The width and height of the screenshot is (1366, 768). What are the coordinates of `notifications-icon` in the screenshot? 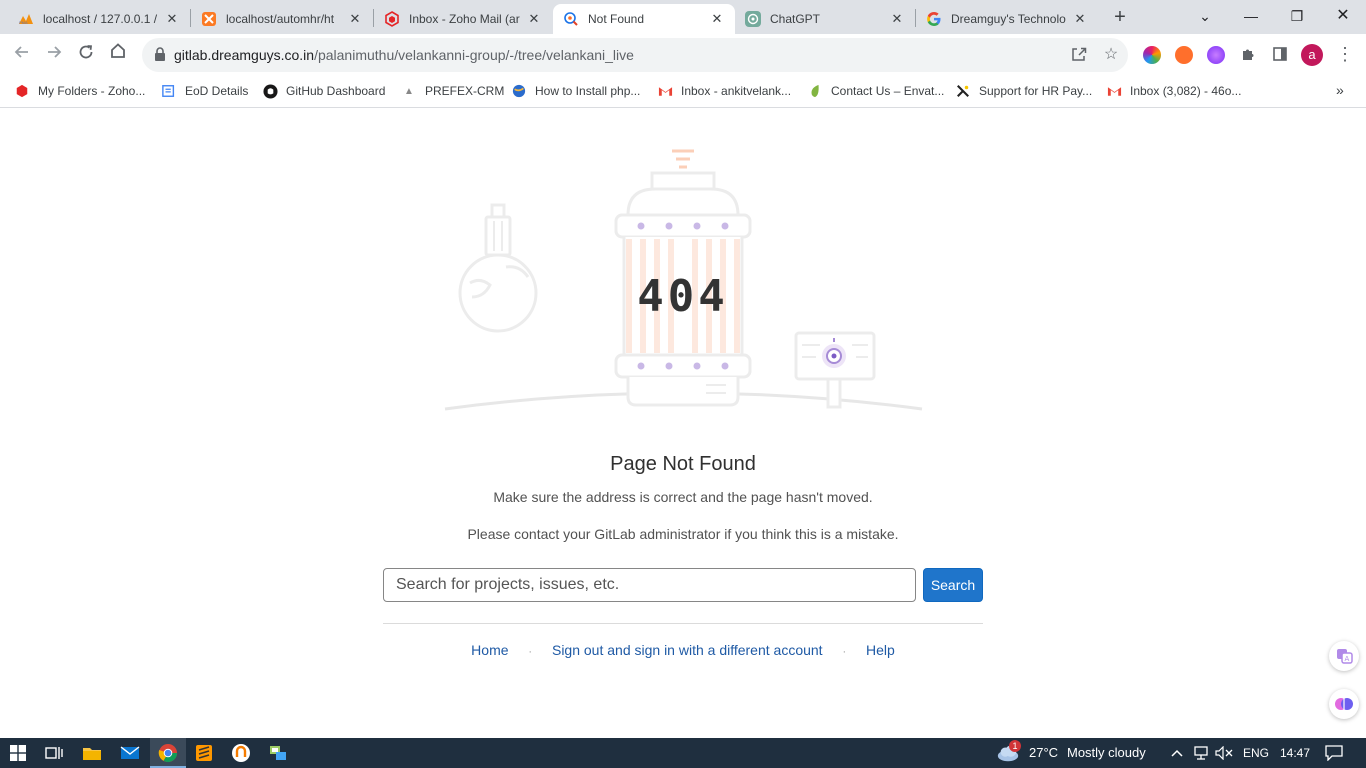 It's located at (1334, 753).